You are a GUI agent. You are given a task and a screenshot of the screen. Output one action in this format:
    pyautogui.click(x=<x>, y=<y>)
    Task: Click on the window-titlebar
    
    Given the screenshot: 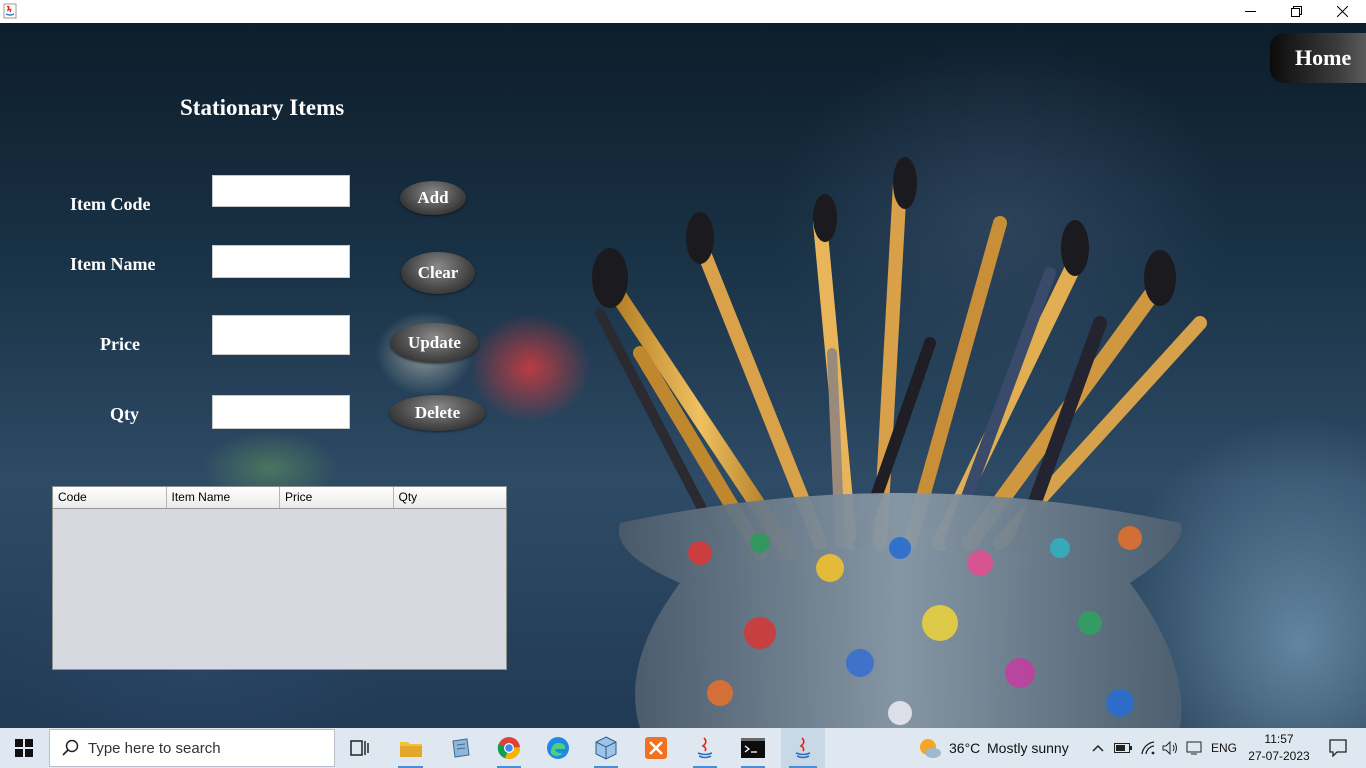 What is the action you would take?
    pyautogui.click(x=683, y=11)
    